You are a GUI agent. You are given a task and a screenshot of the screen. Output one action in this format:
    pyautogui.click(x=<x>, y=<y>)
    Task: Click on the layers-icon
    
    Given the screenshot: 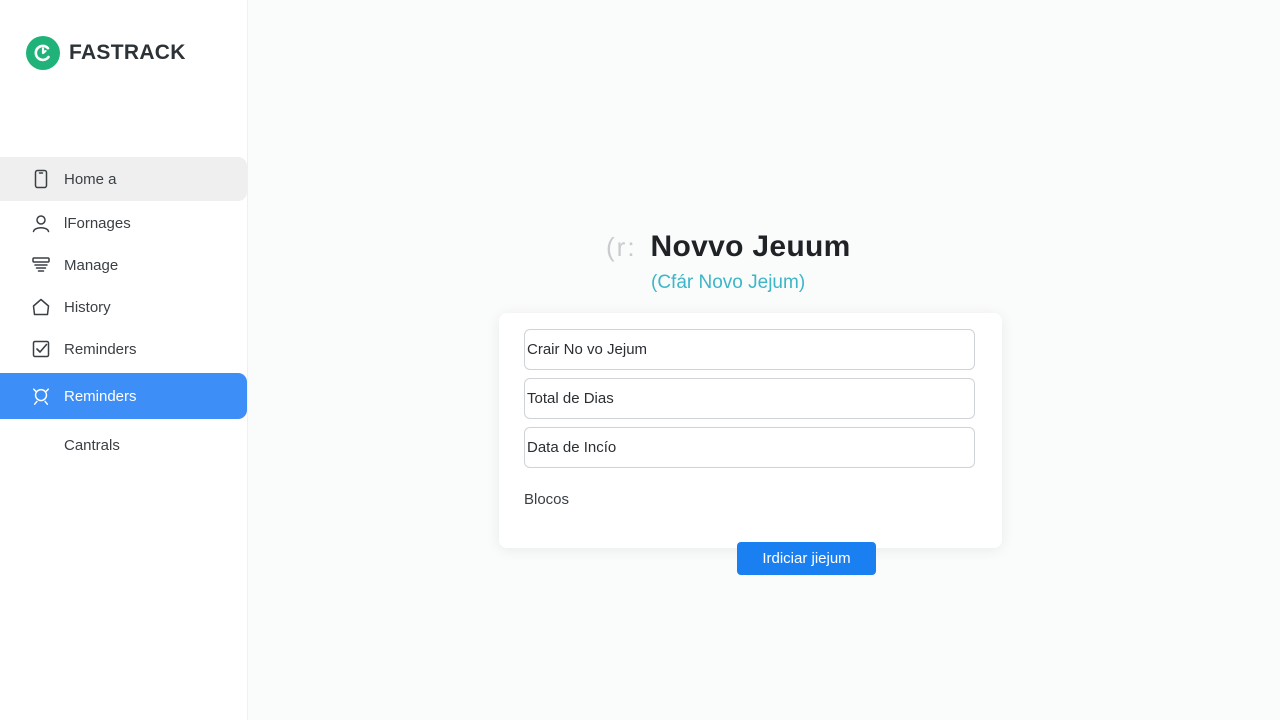 What is the action you would take?
    pyautogui.click(x=41, y=265)
    